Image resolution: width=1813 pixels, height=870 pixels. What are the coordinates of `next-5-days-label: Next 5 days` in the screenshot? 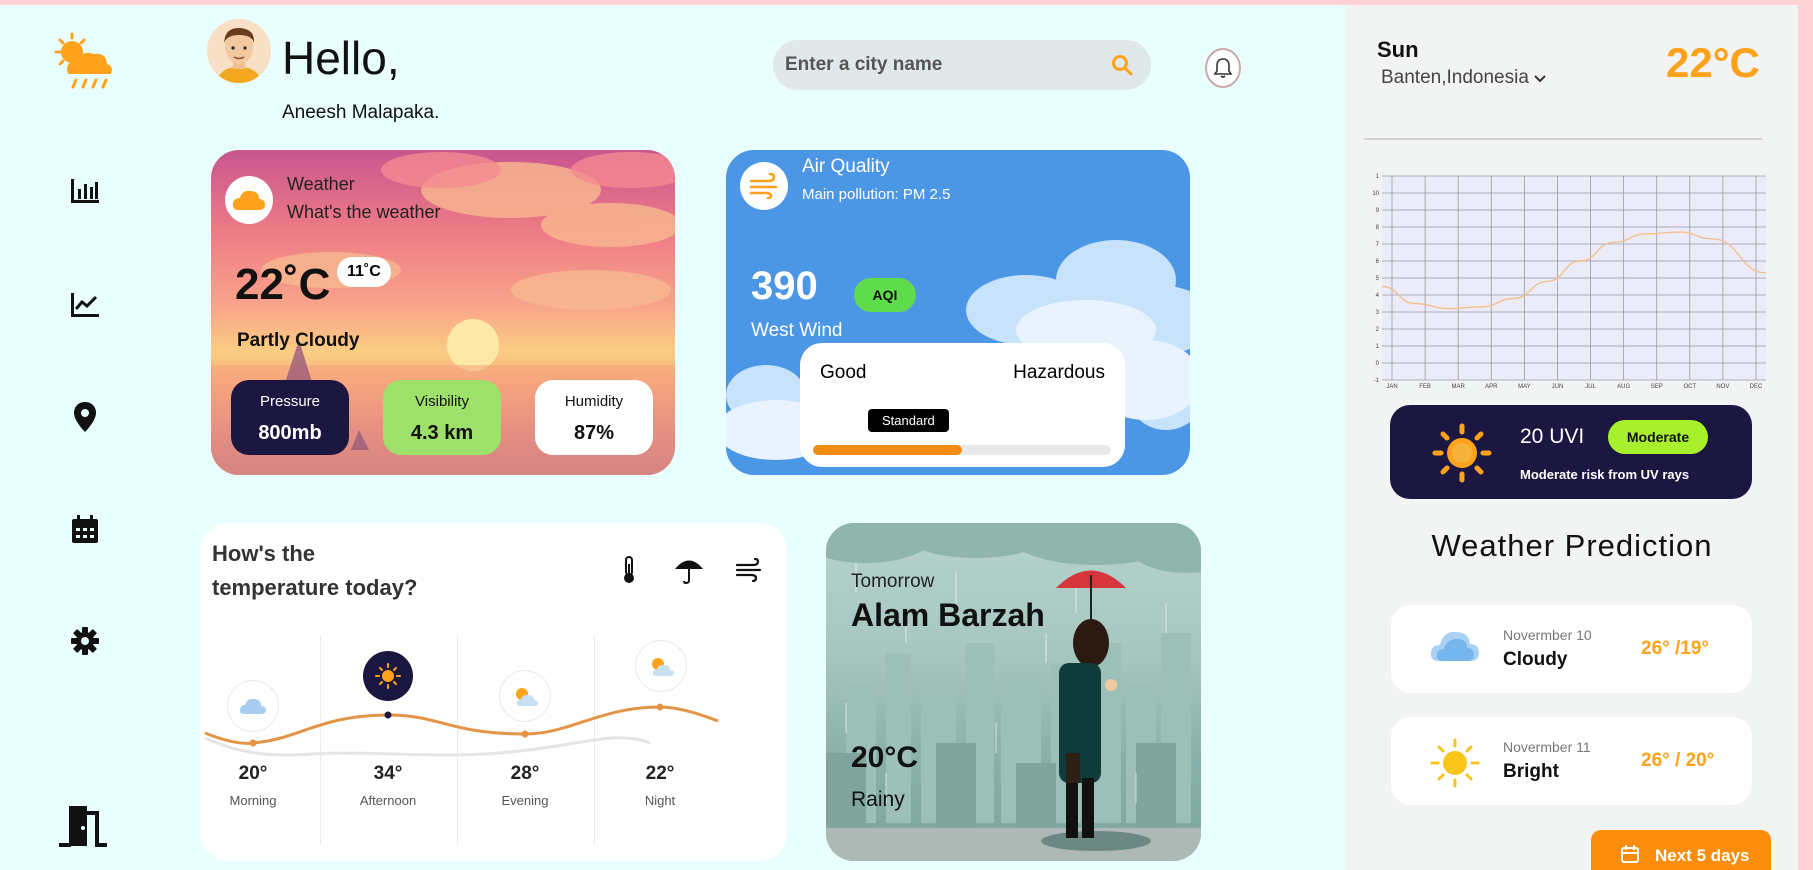 It's located at (1702, 855).